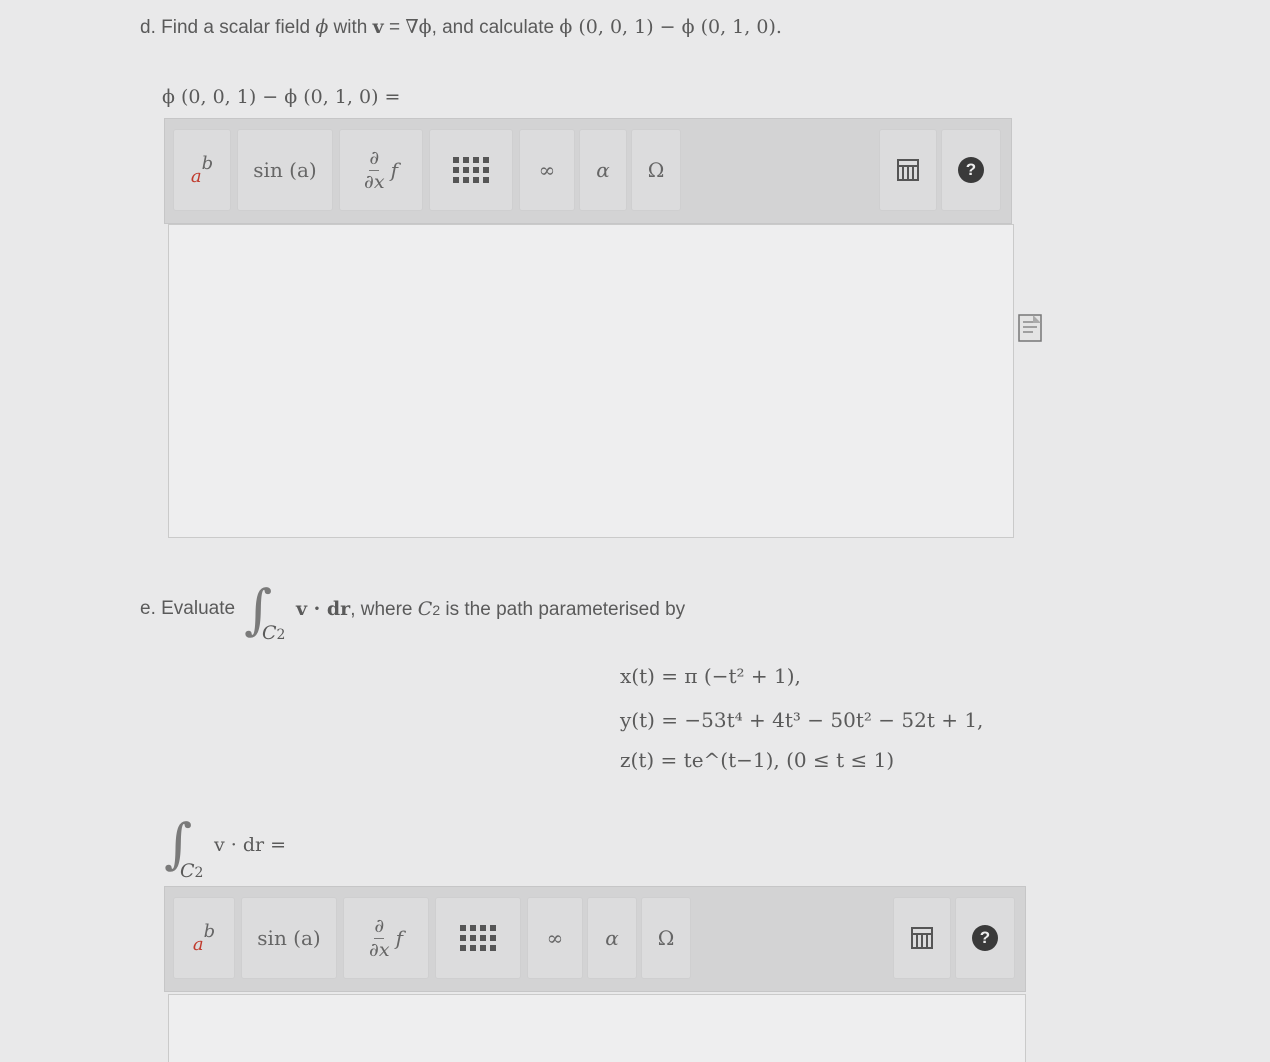  I want to click on document-icon, so click(1030, 330).